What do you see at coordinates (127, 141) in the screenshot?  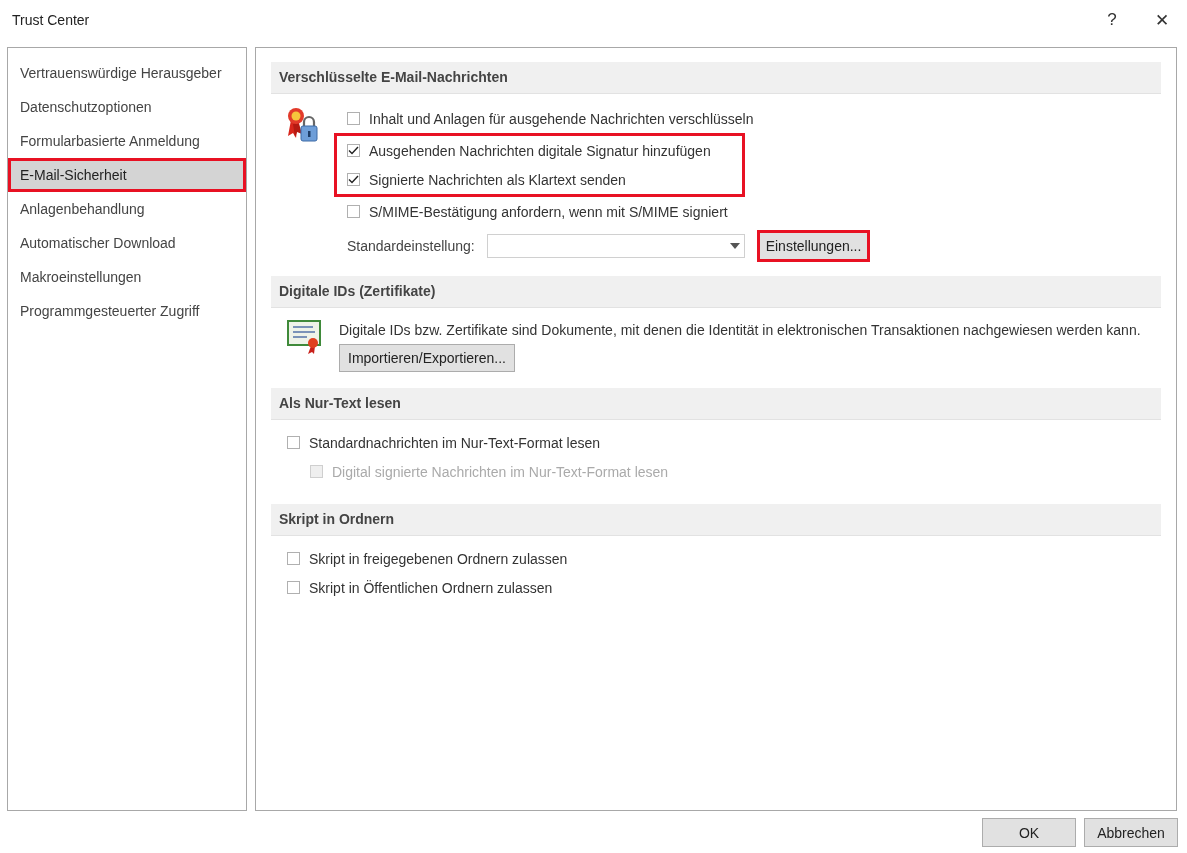 I see `sidebar-item: Formularbasierte Anmeldung` at bounding box center [127, 141].